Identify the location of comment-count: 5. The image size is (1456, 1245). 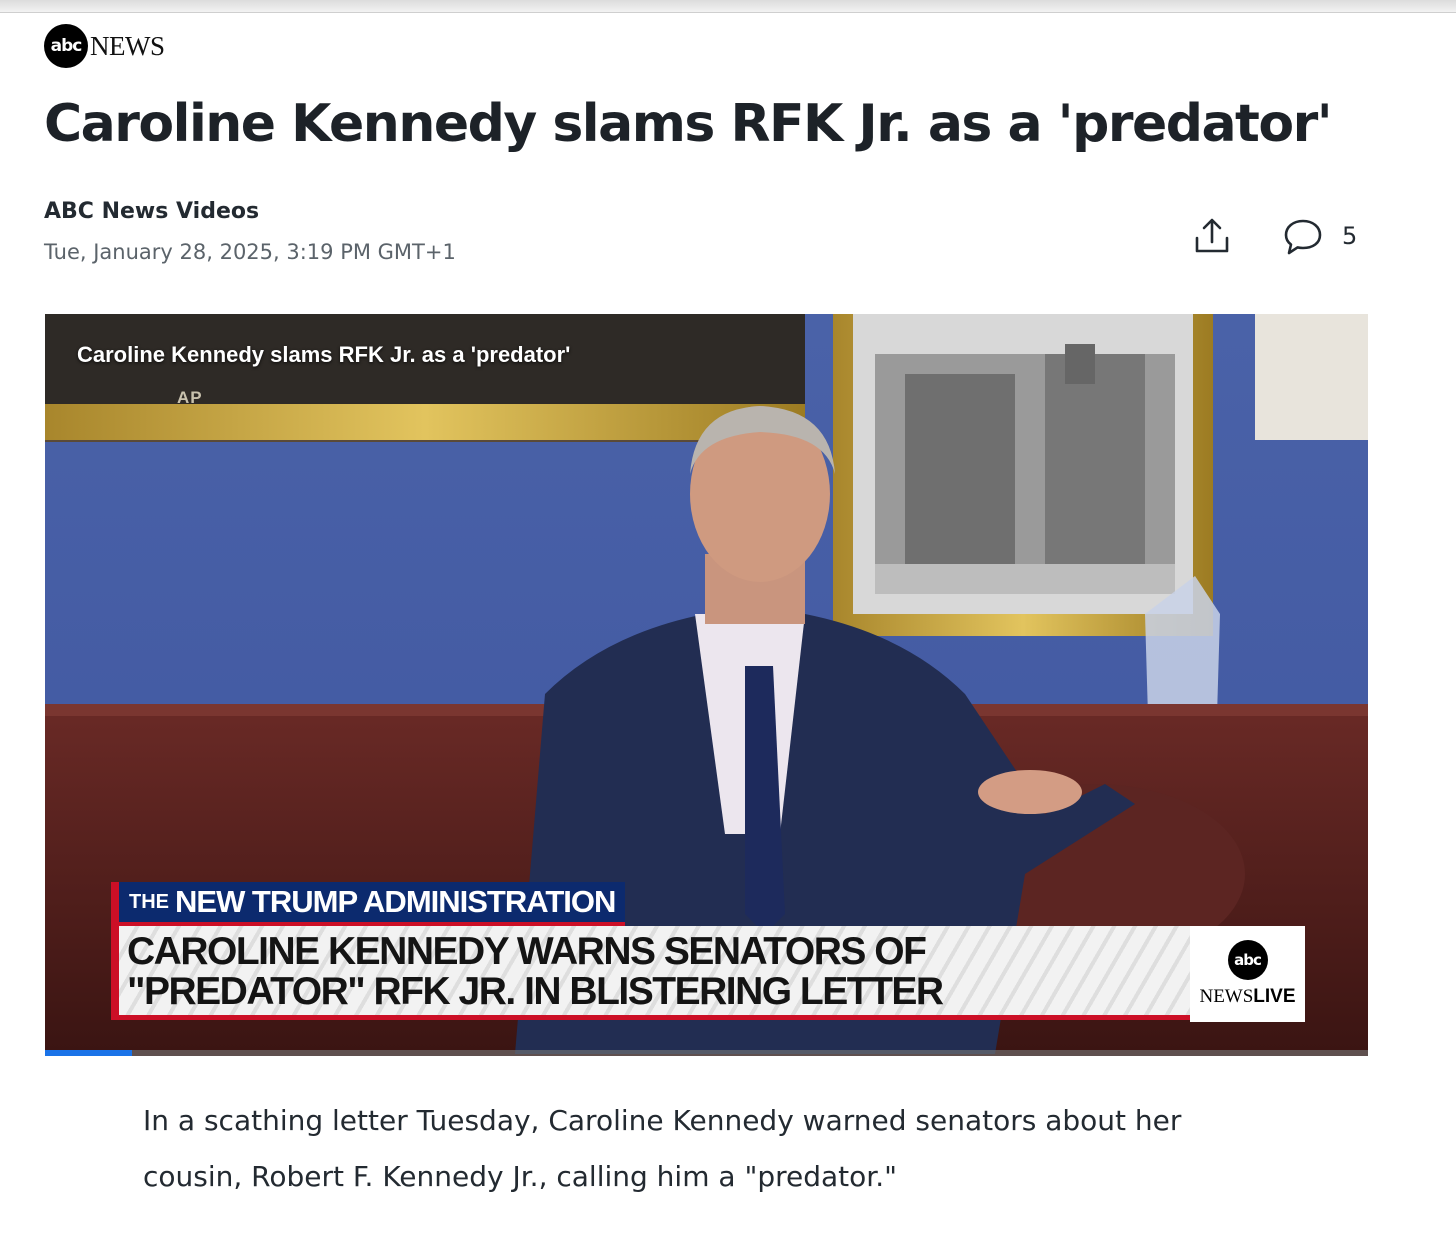
(1350, 236).